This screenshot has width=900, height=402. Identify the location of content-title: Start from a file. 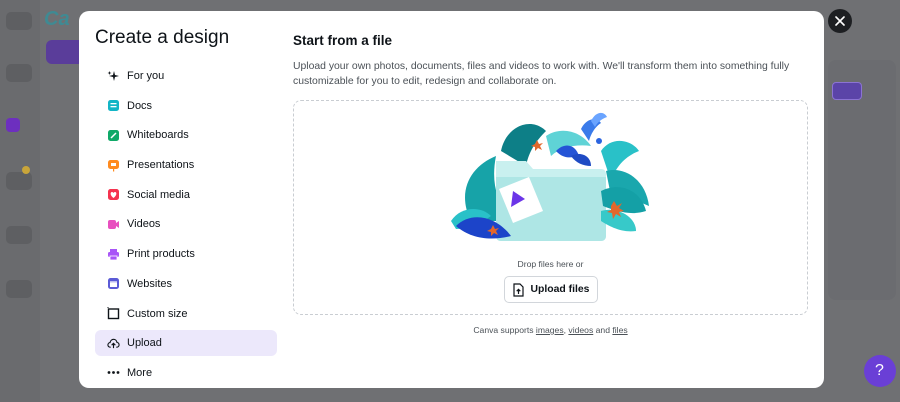
(343, 40).